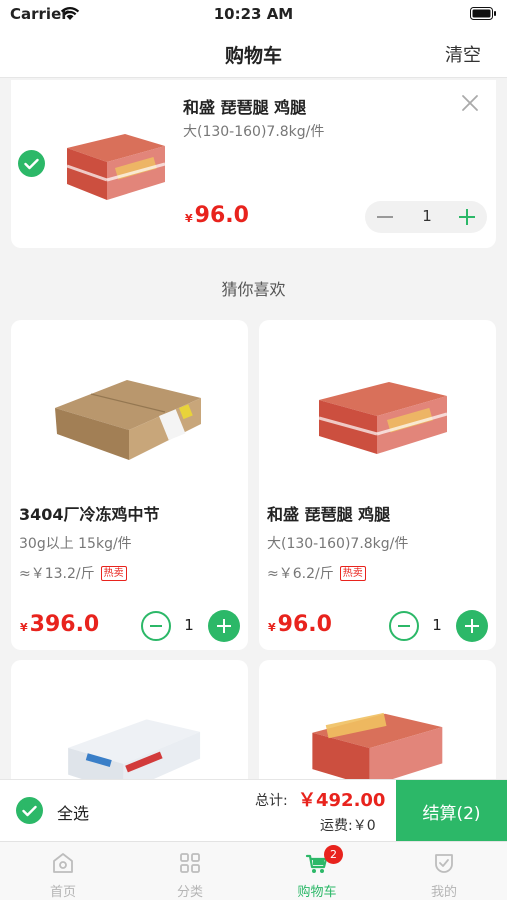 This screenshot has height=900, width=507. I want to click on clear-cart-button: 清空, so click(463, 54).